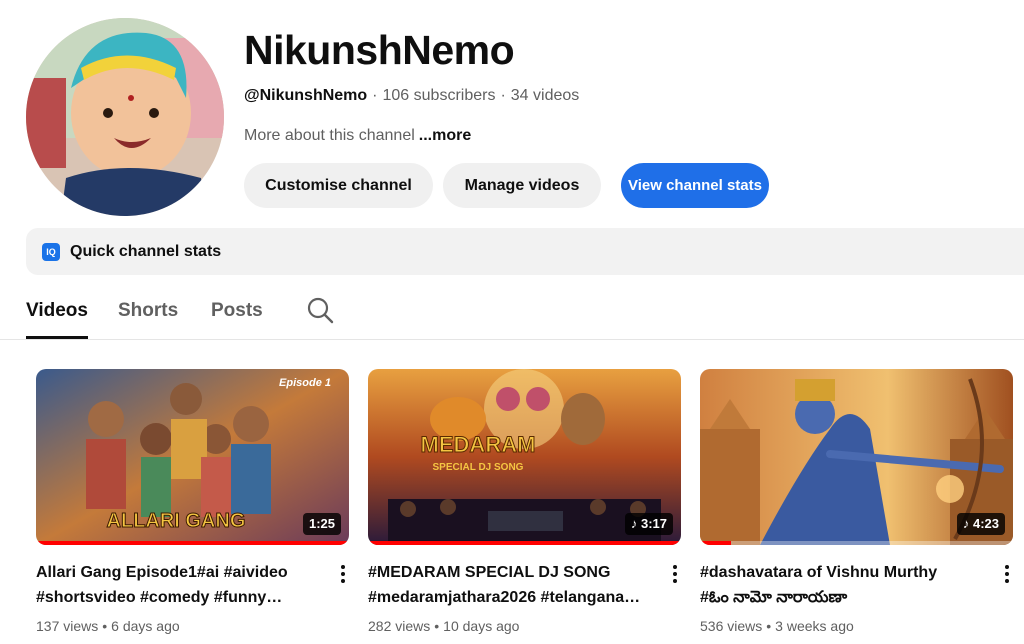 This screenshot has width=1024, height=644. I want to click on video-stats: 536 views • 3 weeks ago, so click(777, 626).